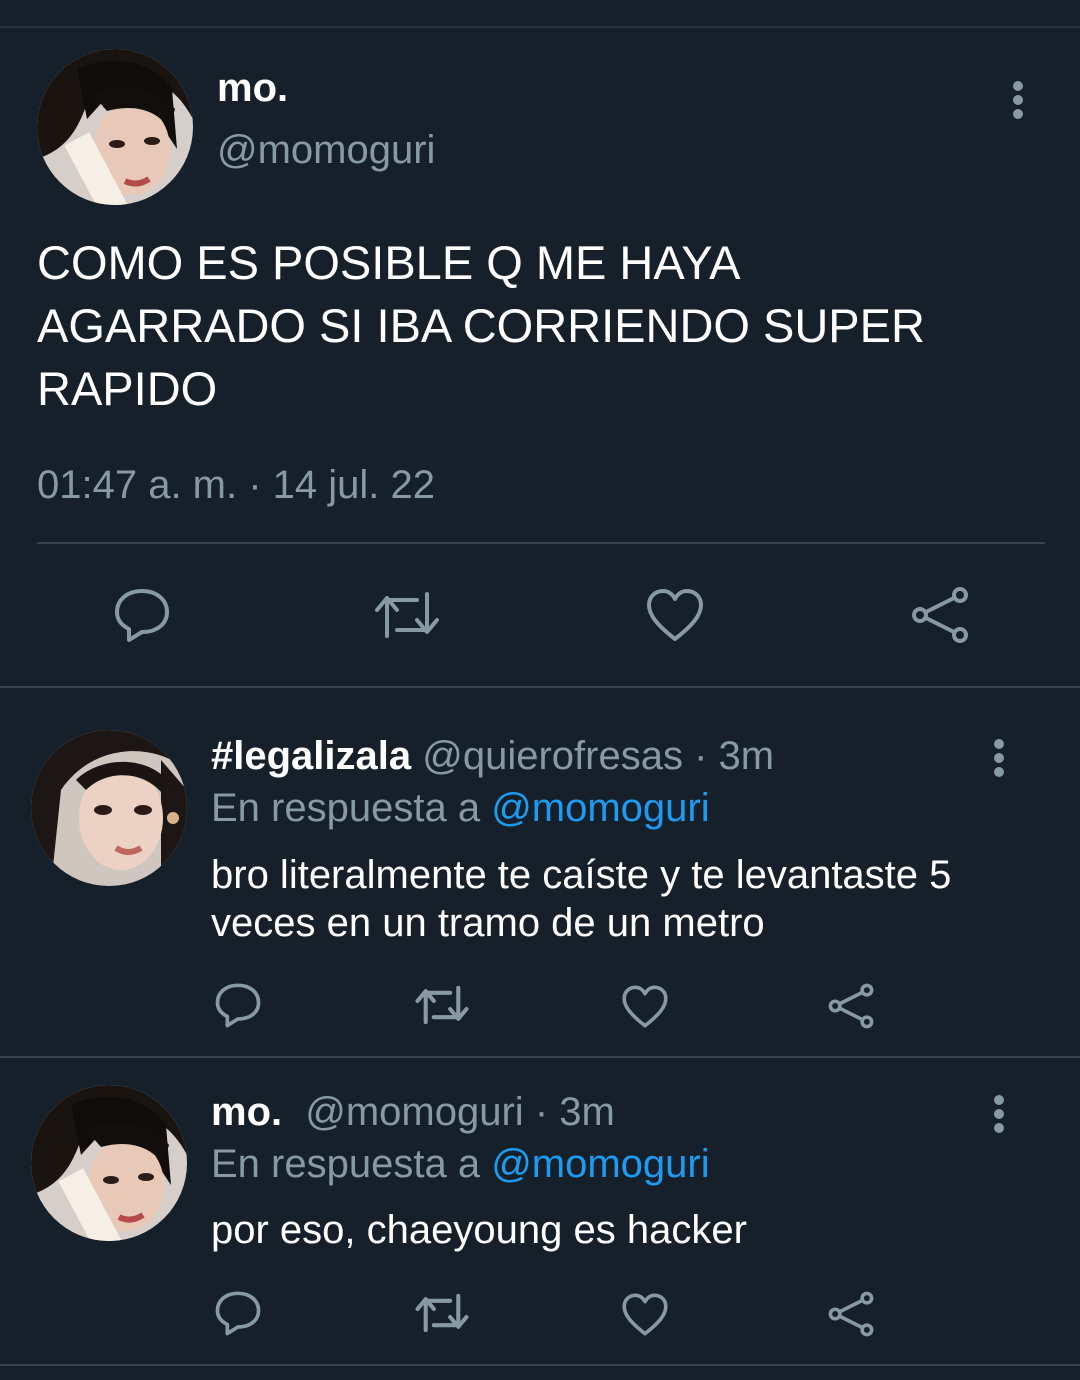  Describe the element at coordinates (488, 923) in the screenshot. I see `reply-text-line: veces en un tramo de un metro` at that location.